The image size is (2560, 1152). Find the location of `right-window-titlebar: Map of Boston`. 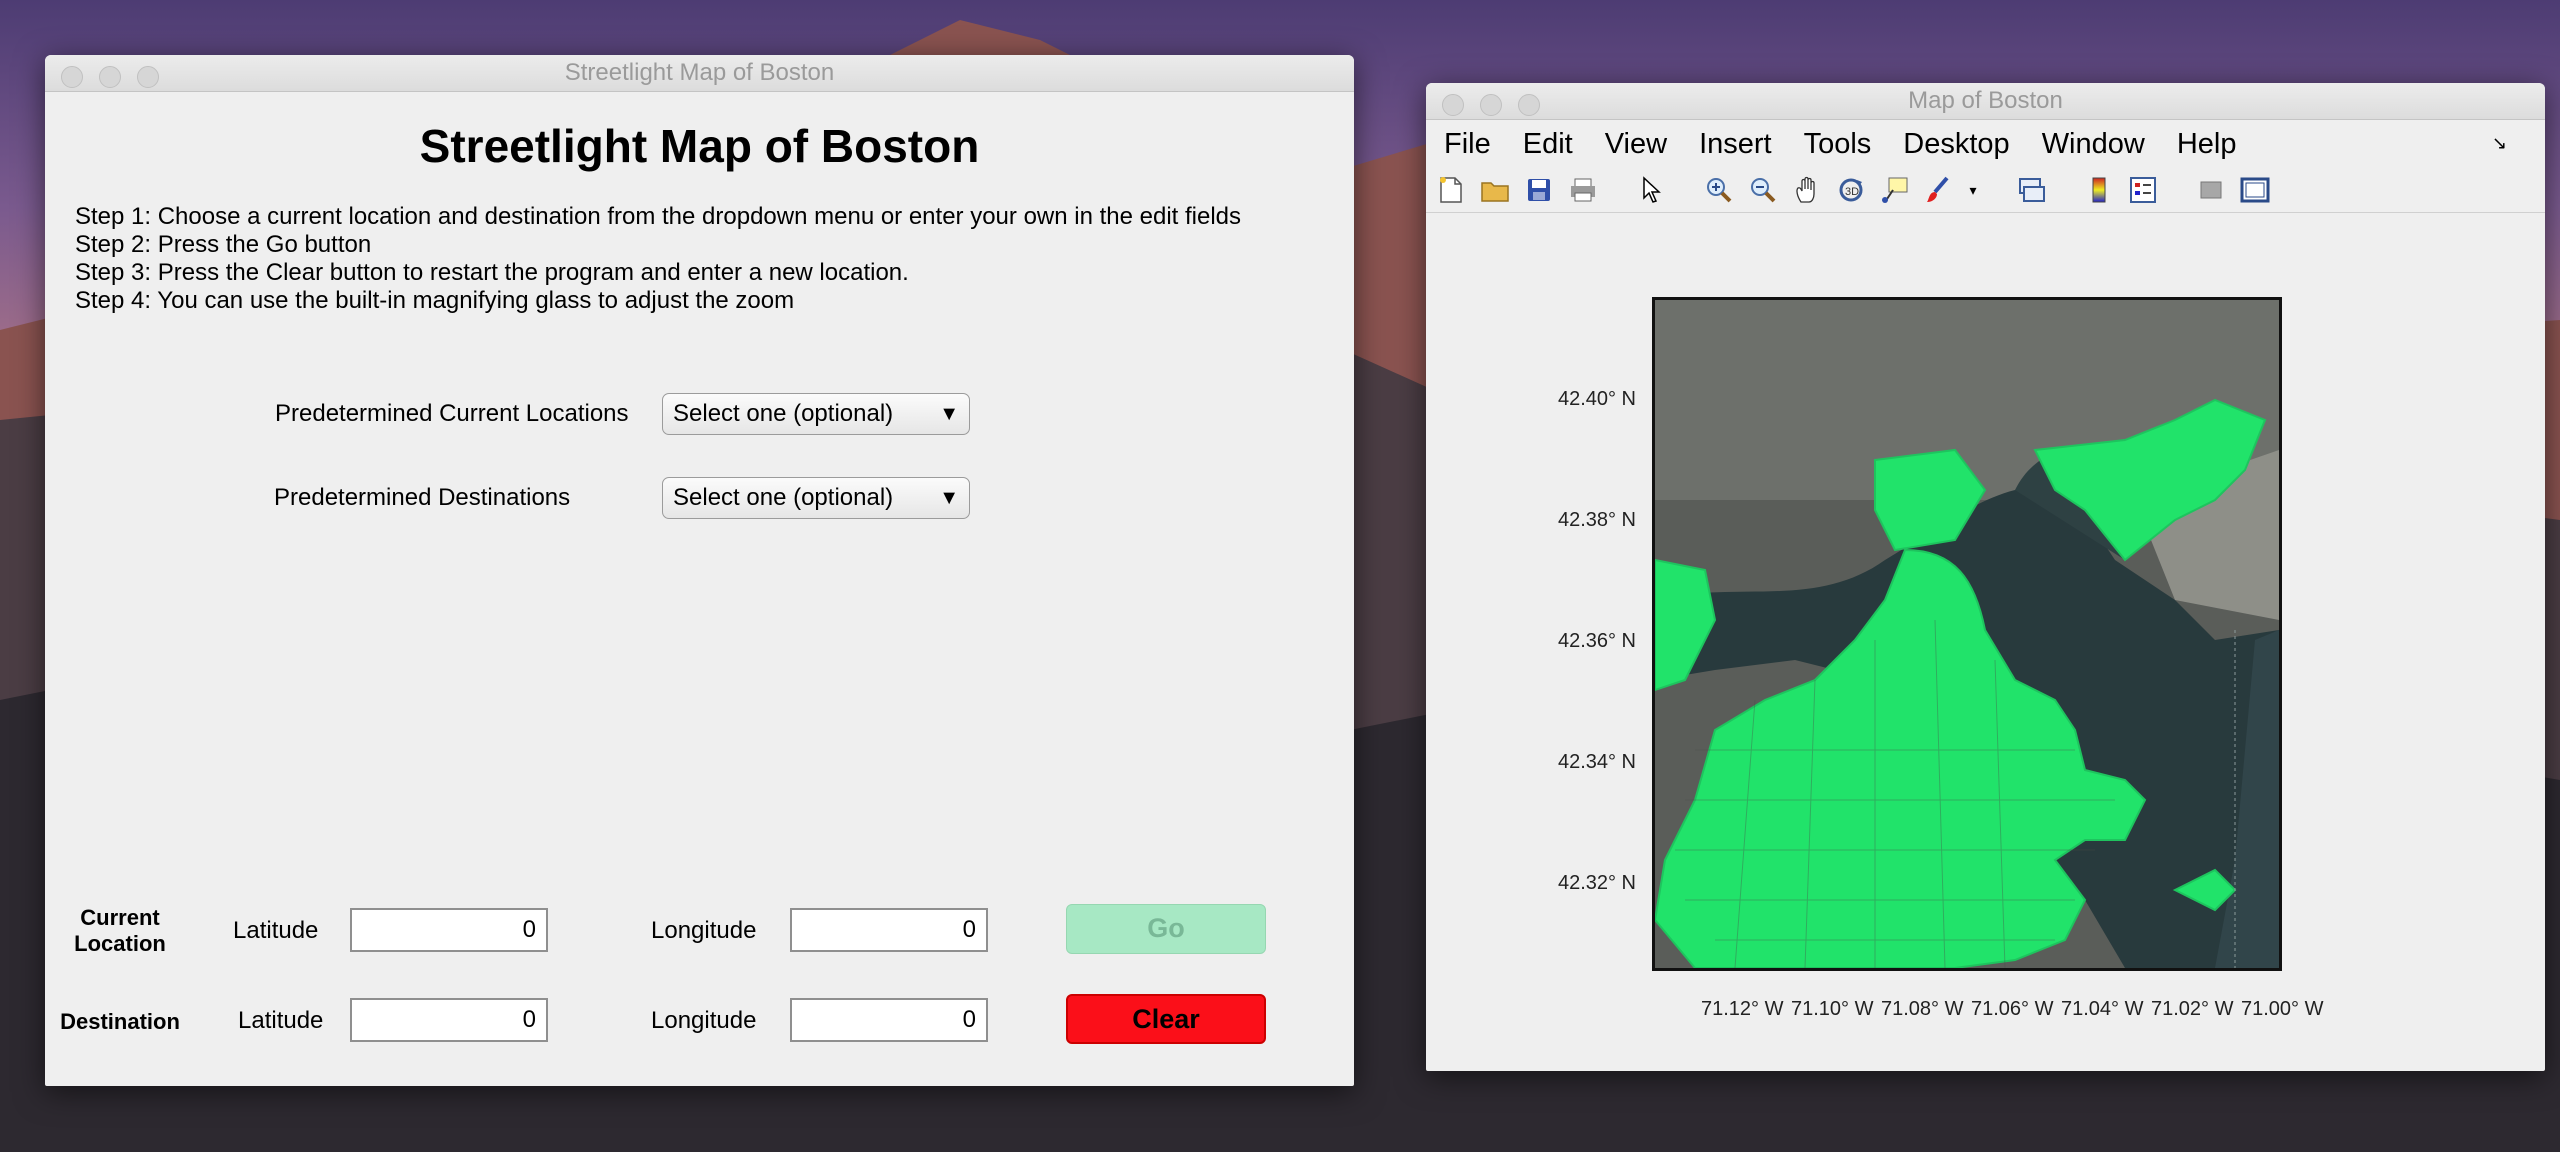

right-window-titlebar: Map of Boston is located at coordinates (1985, 101).